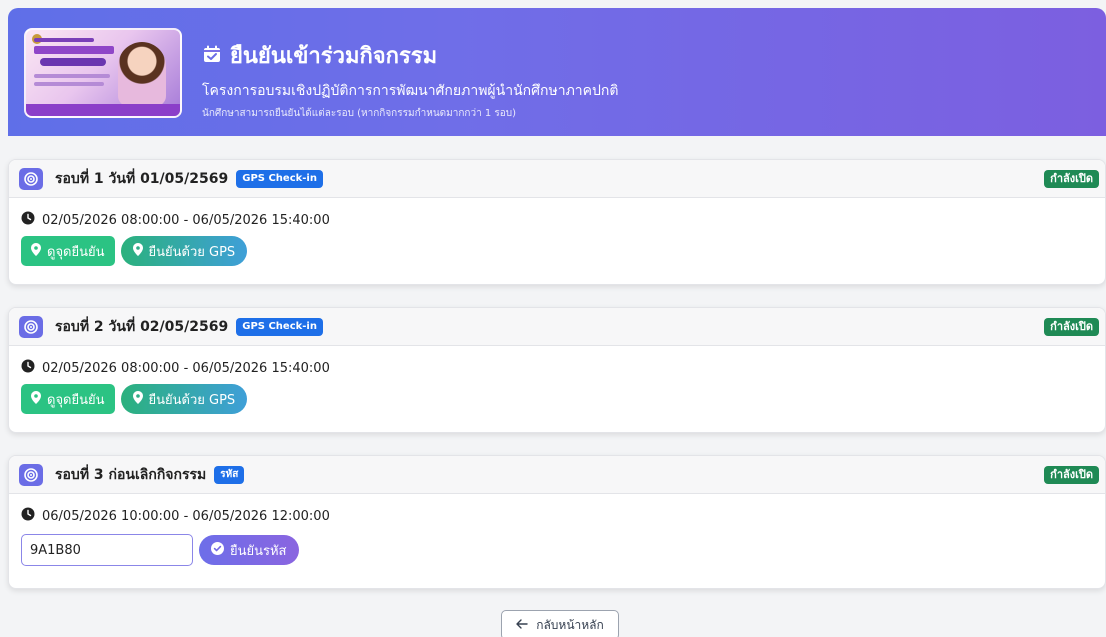  I want to click on round-card-header: รอบที่ 3 ก่อนเลิกกิจกรรม รหัส กำลังเปิด, so click(557, 475).